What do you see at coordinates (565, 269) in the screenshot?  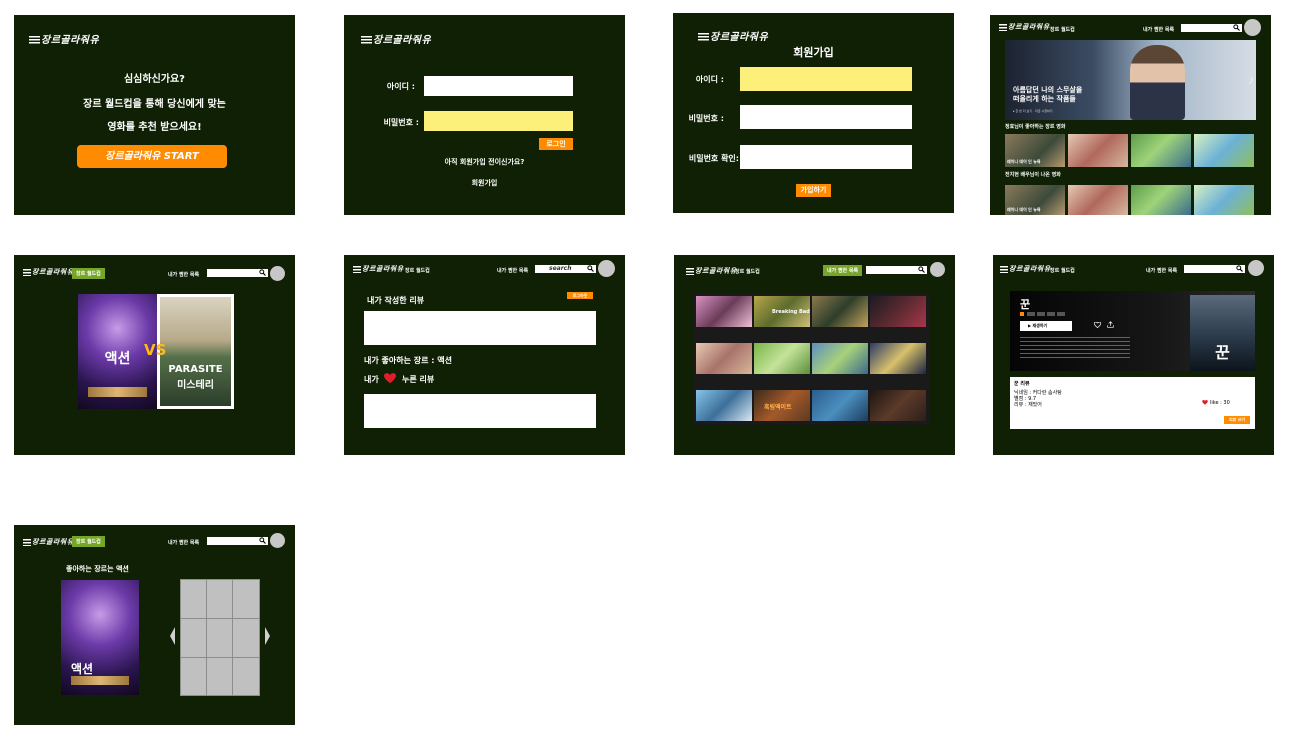 I see `search-input: search` at bounding box center [565, 269].